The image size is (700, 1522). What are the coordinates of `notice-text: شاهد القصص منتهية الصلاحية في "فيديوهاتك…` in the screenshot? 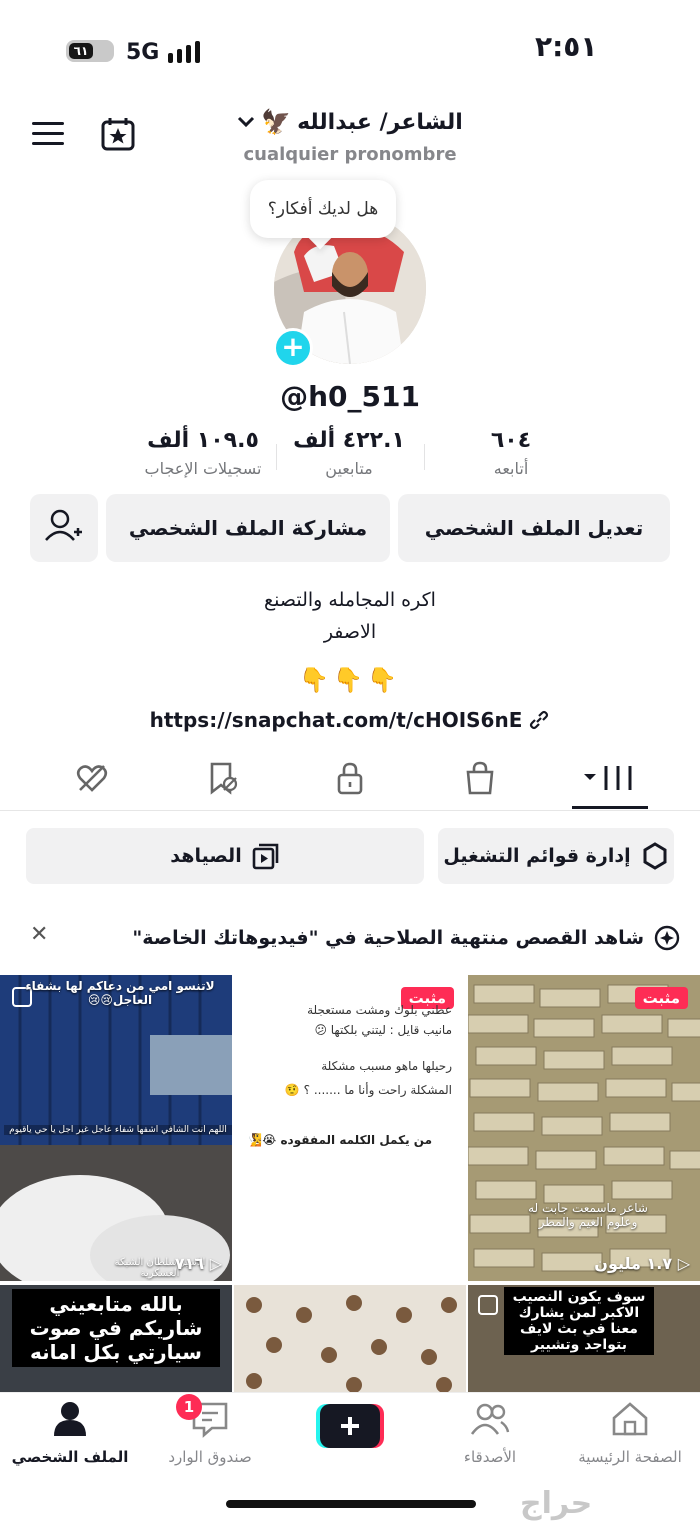 It's located at (388, 938).